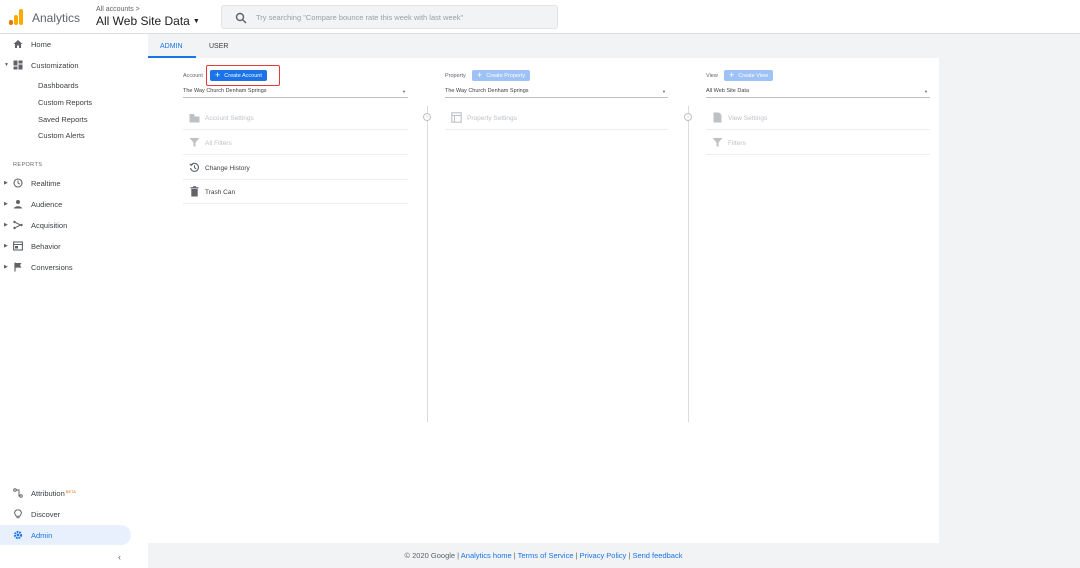 The height and width of the screenshot is (568, 1080). Describe the element at coordinates (16, 17) in the screenshot. I see `analytics-logo-icon` at that location.